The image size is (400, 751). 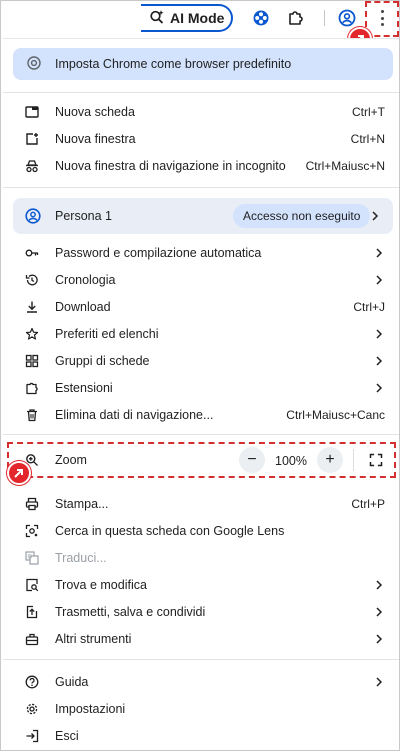 I want to click on history-icon, so click(x=32, y=280).